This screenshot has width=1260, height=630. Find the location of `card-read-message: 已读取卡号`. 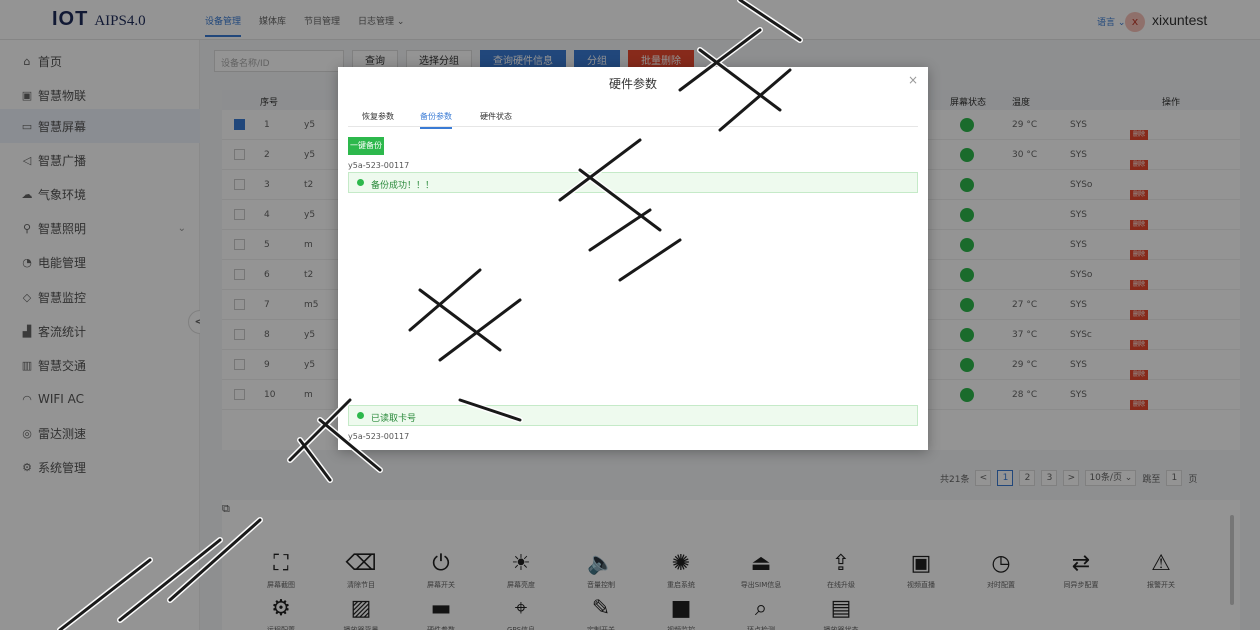

card-read-message: 已读取卡号 is located at coordinates (394, 419).